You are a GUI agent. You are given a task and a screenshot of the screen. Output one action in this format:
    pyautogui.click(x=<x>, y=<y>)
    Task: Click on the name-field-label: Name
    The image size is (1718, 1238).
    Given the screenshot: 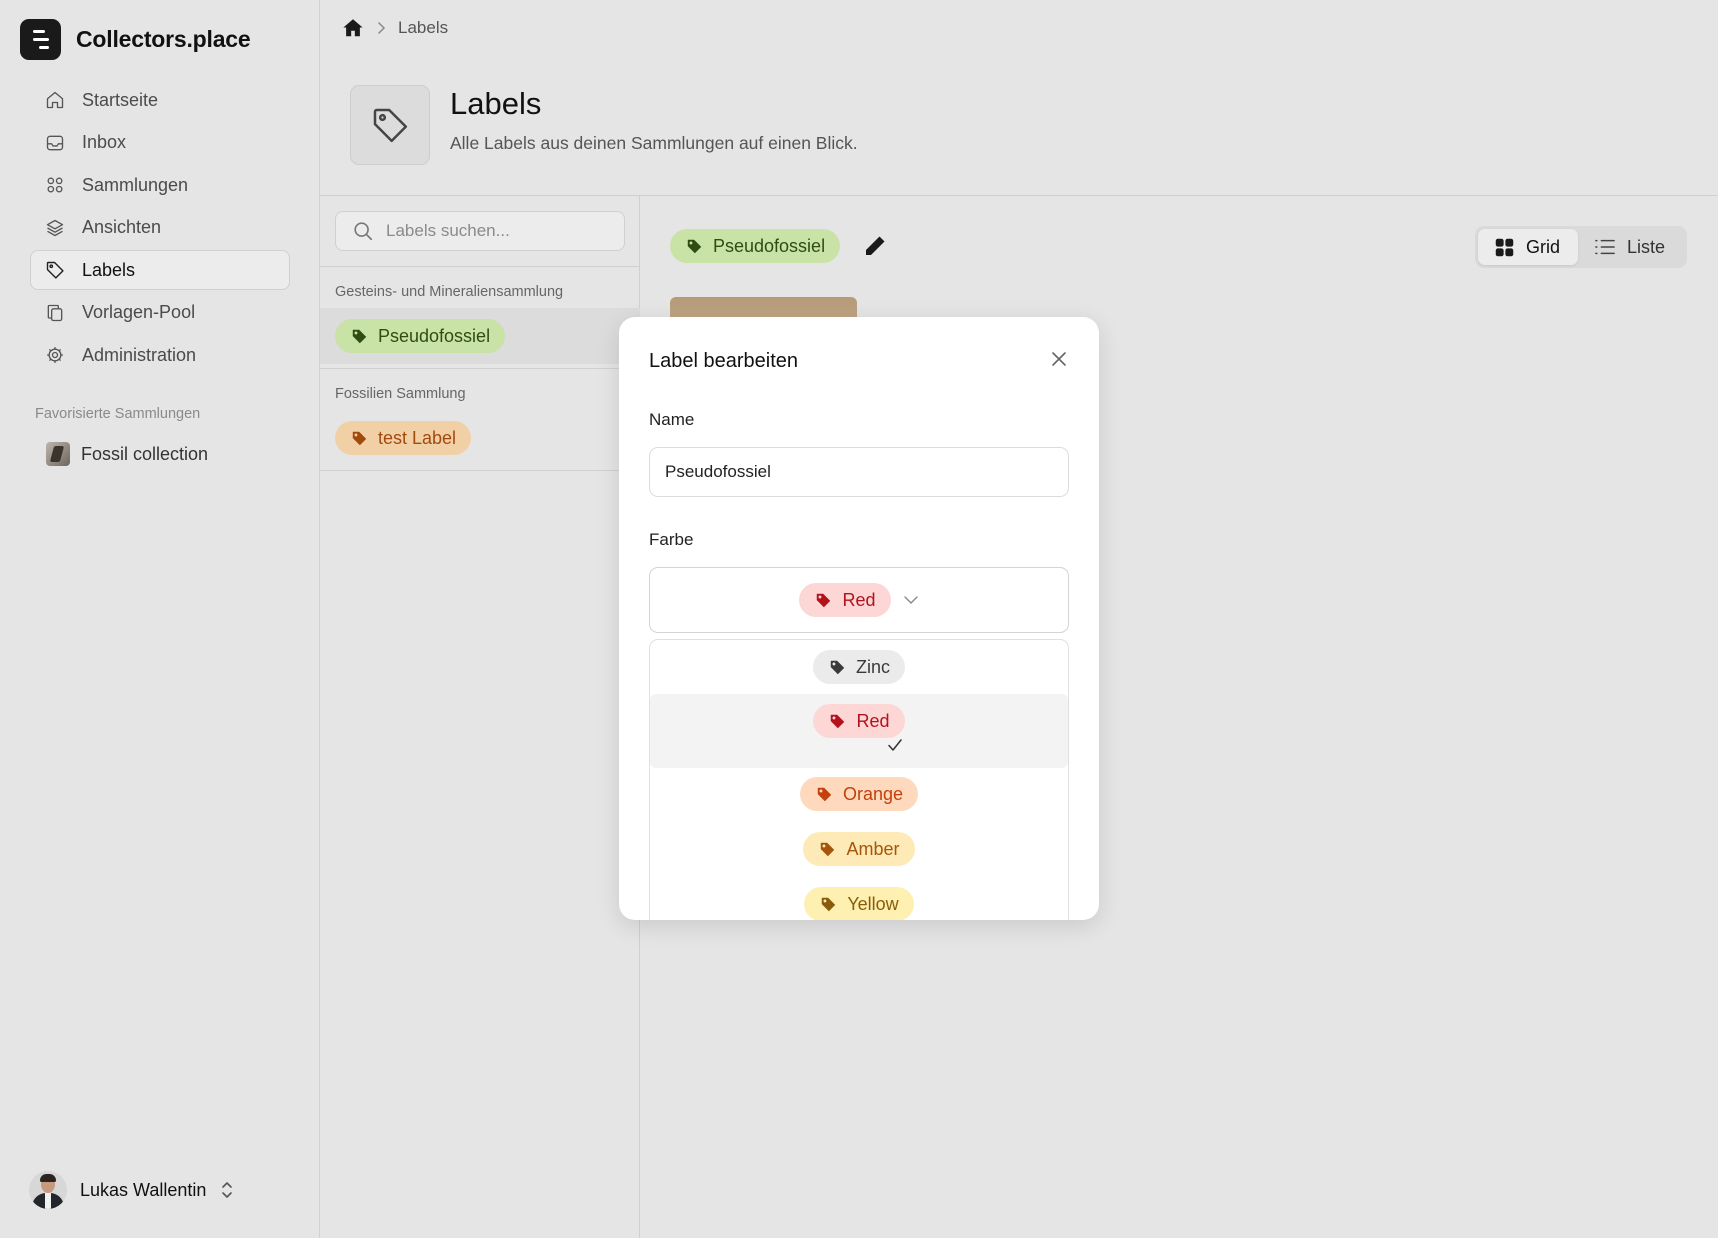 What is the action you would take?
    pyautogui.click(x=672, y=419)
    